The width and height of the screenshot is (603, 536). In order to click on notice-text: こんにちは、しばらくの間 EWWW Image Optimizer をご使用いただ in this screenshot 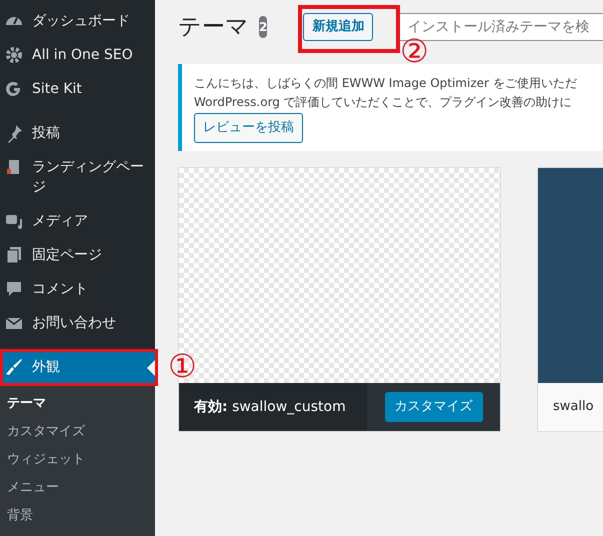, I will do `click(385, 83)`.